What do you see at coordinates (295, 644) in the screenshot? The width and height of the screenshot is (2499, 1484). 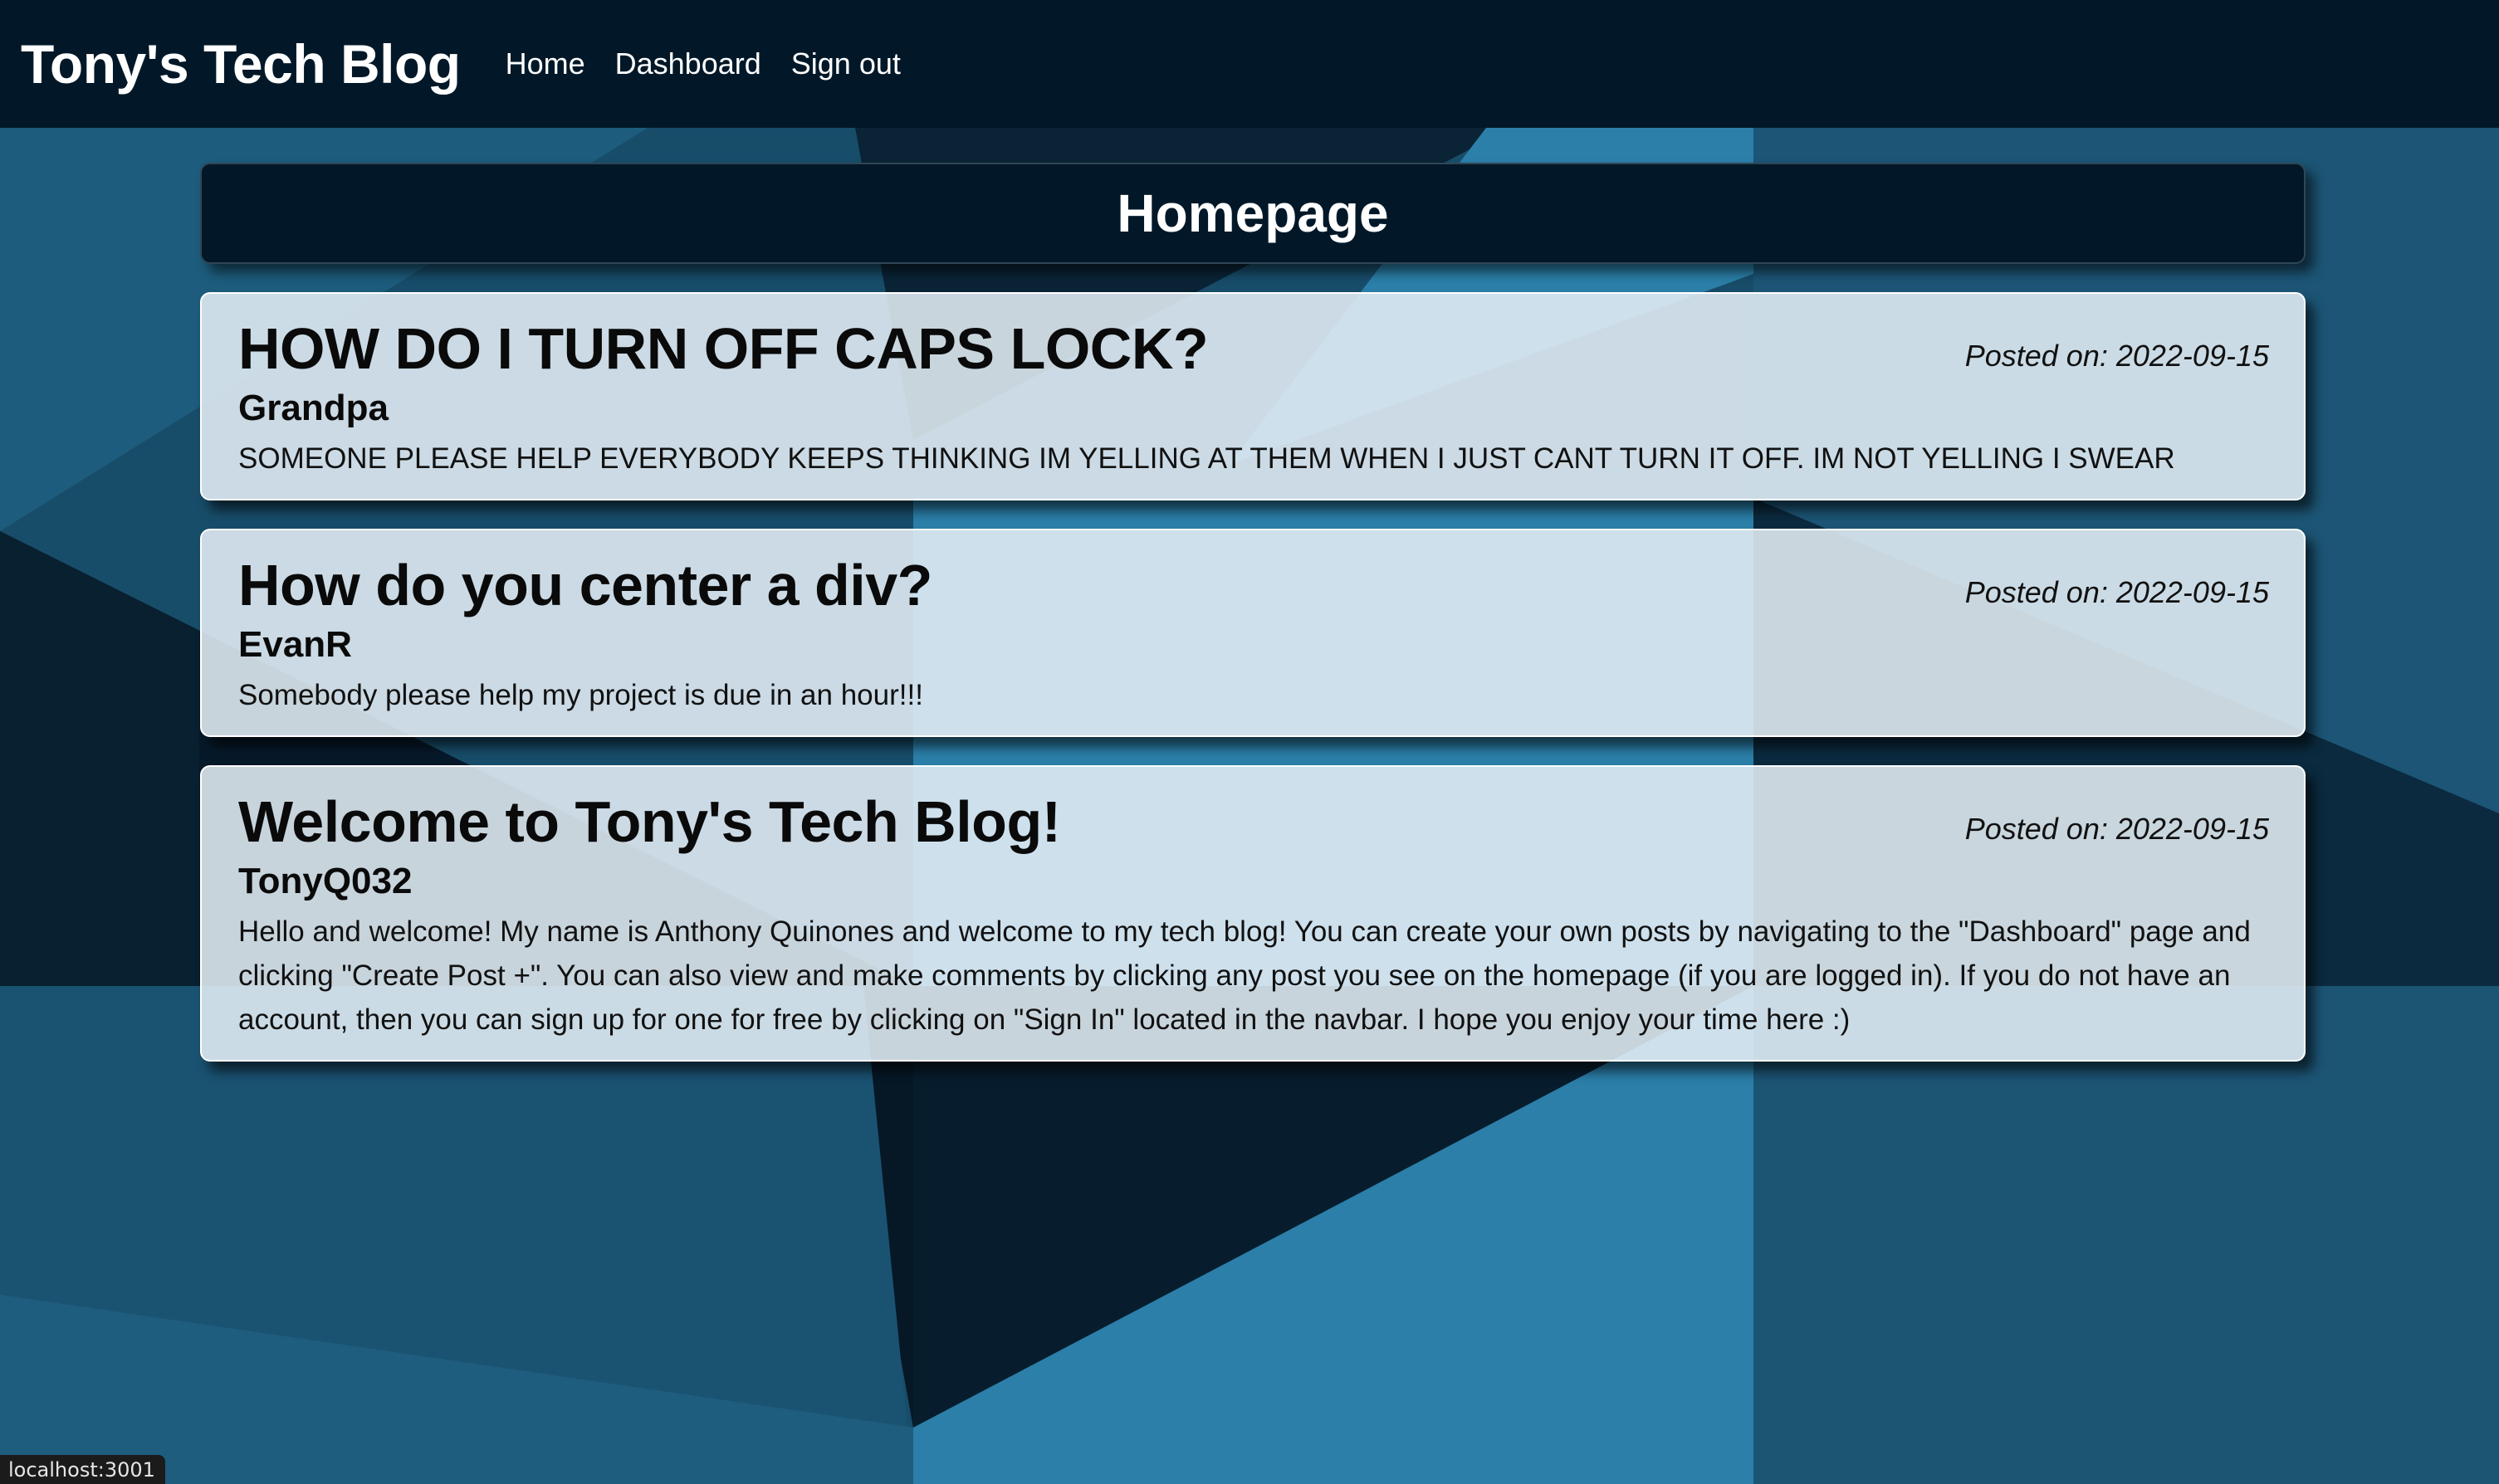 I see `post-author: EvanR` at bounding box center [295, 644].